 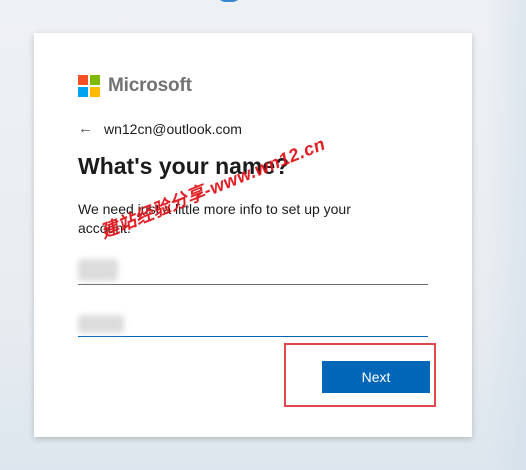 I want to click on next-button: Next, so click(x=376, y=377).